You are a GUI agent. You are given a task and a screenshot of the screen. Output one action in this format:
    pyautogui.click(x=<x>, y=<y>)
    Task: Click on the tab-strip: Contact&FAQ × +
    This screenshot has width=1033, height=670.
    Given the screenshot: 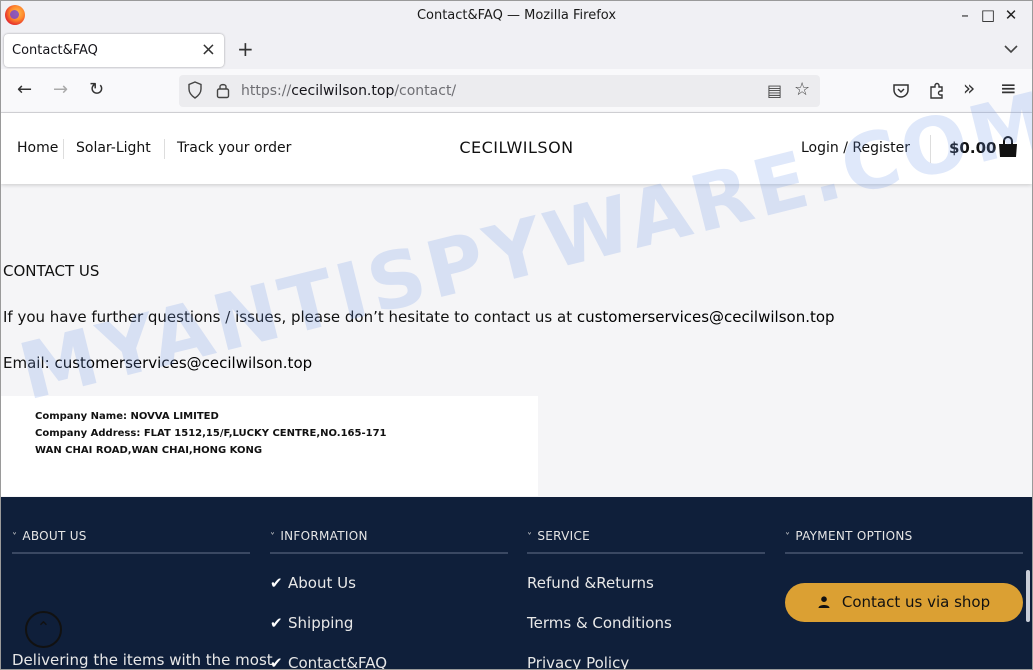 What is the action you would take?
    pyautogui.click(x=516, y=50)
    